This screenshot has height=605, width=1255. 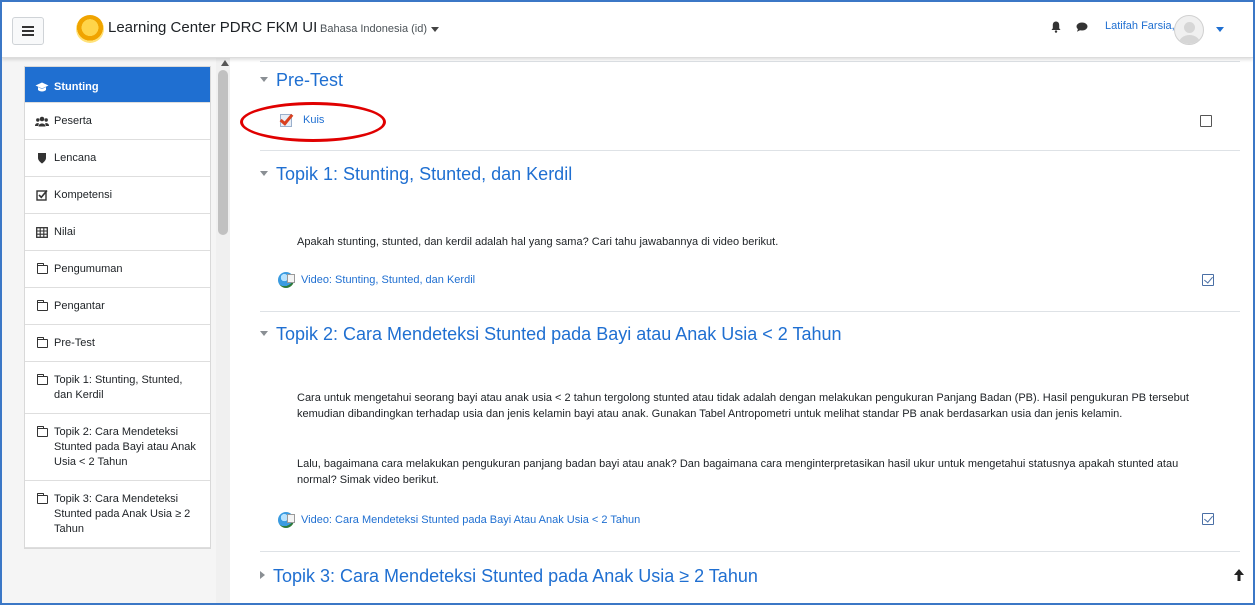 I want to click on avatar-body, so click(x=1189, y=39).